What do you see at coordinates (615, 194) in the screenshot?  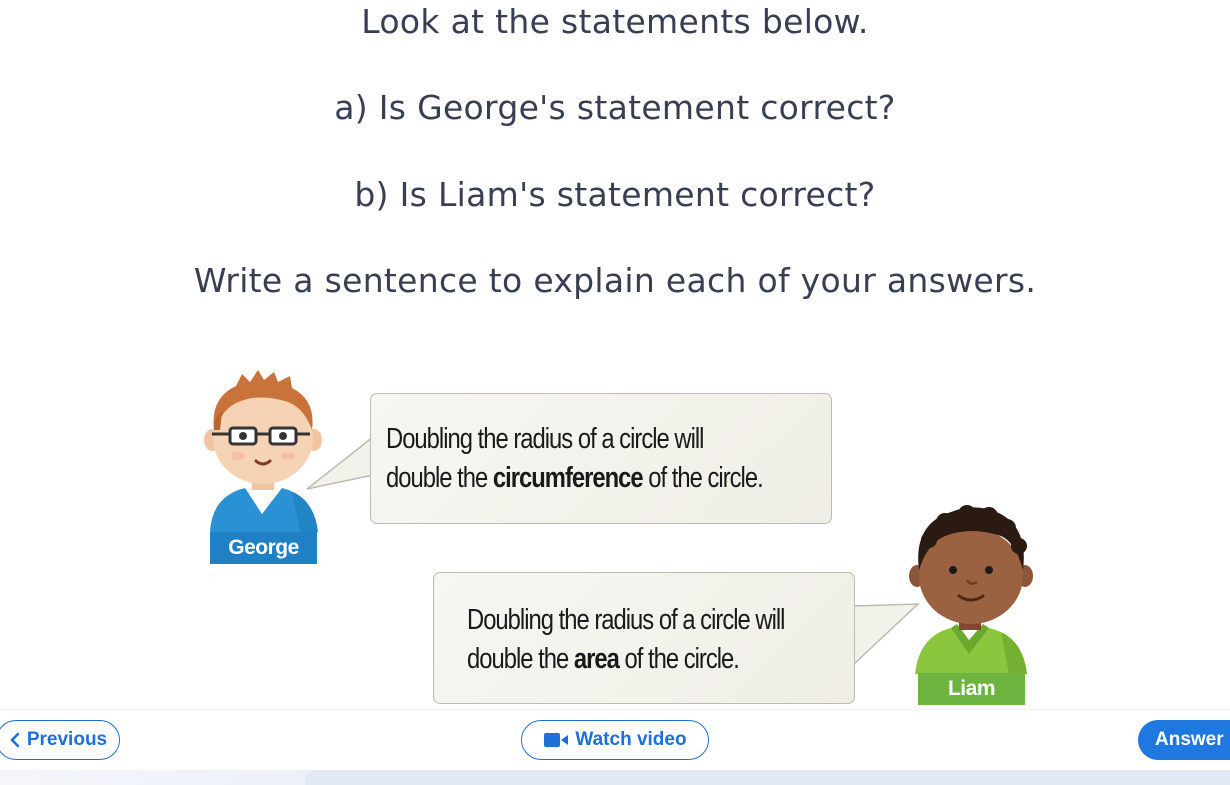 I see `question-line-3: b) Is Liam's statement correct?` at bounding box center [615, 194].